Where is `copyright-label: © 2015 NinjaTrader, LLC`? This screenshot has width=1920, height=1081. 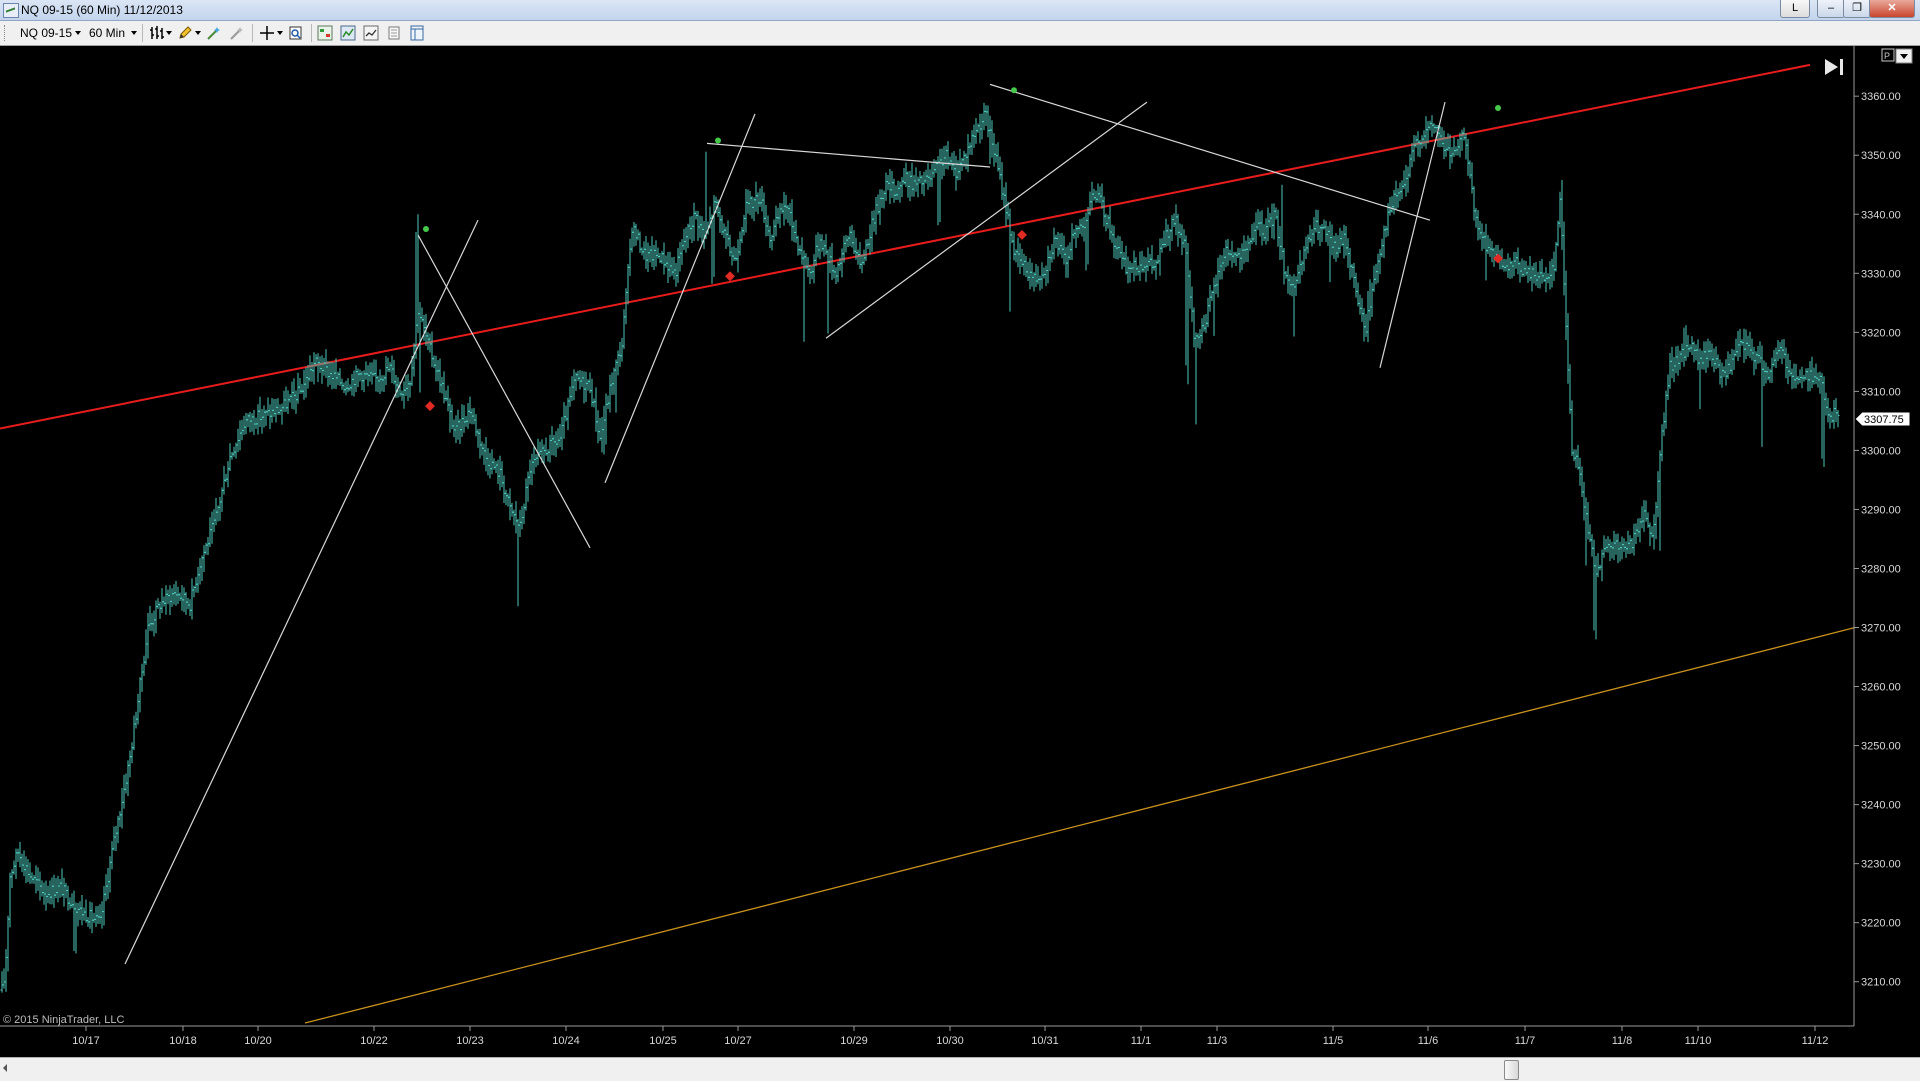
copyright-label: © 2015 NinjaTrader, LLC is located at coordinates (63, 1020).